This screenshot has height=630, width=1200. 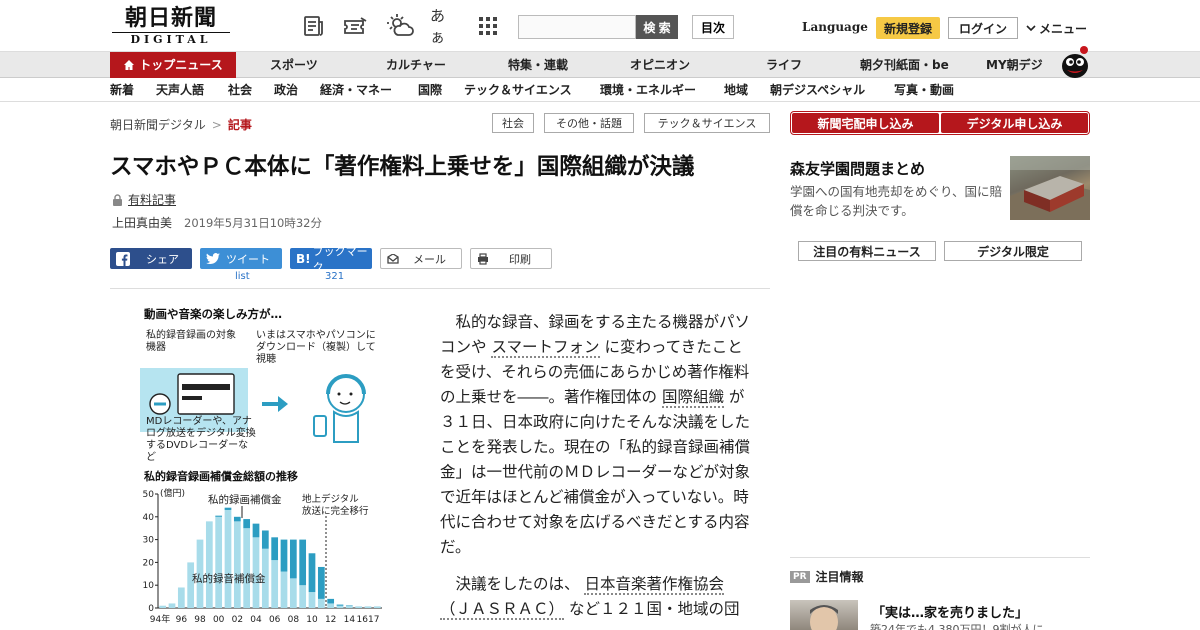 I want to click on search-button: 検 索, so click(x=657, y=27).